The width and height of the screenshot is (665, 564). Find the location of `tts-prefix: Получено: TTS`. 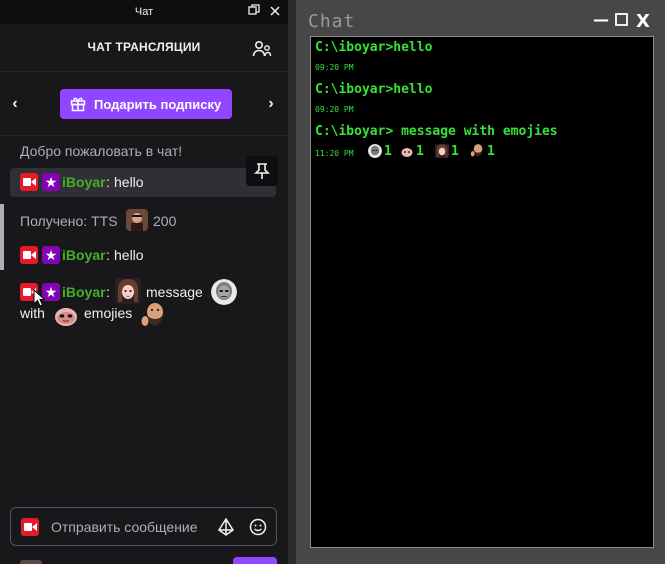

tts-prefix: Получено: TTS is located at coordinates (69, 221).